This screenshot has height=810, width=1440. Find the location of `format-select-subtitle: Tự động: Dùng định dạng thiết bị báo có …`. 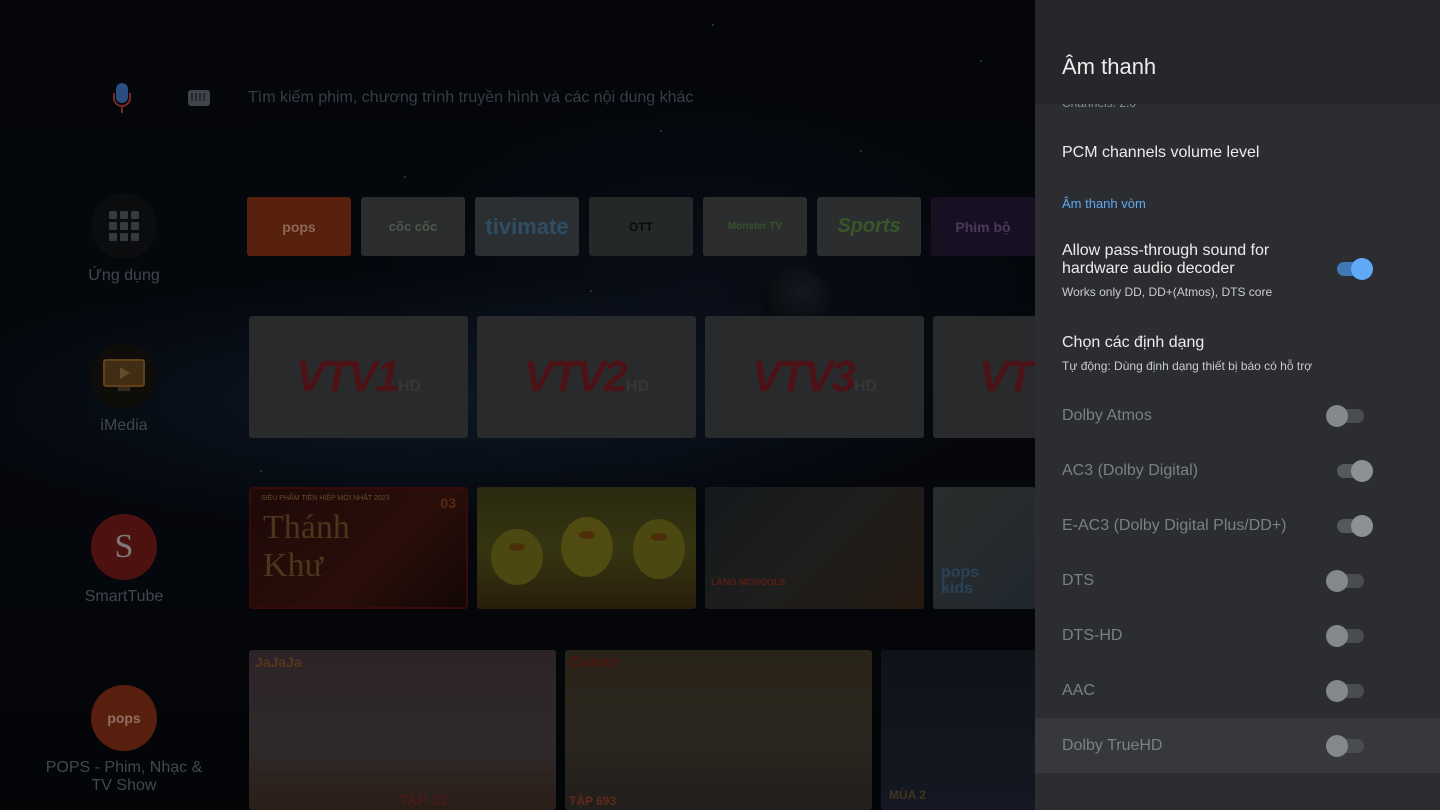

format-select-subtitle: Tự động: Dùng định dạng thiết bị báo có … is located at coordinates (1187, 366).